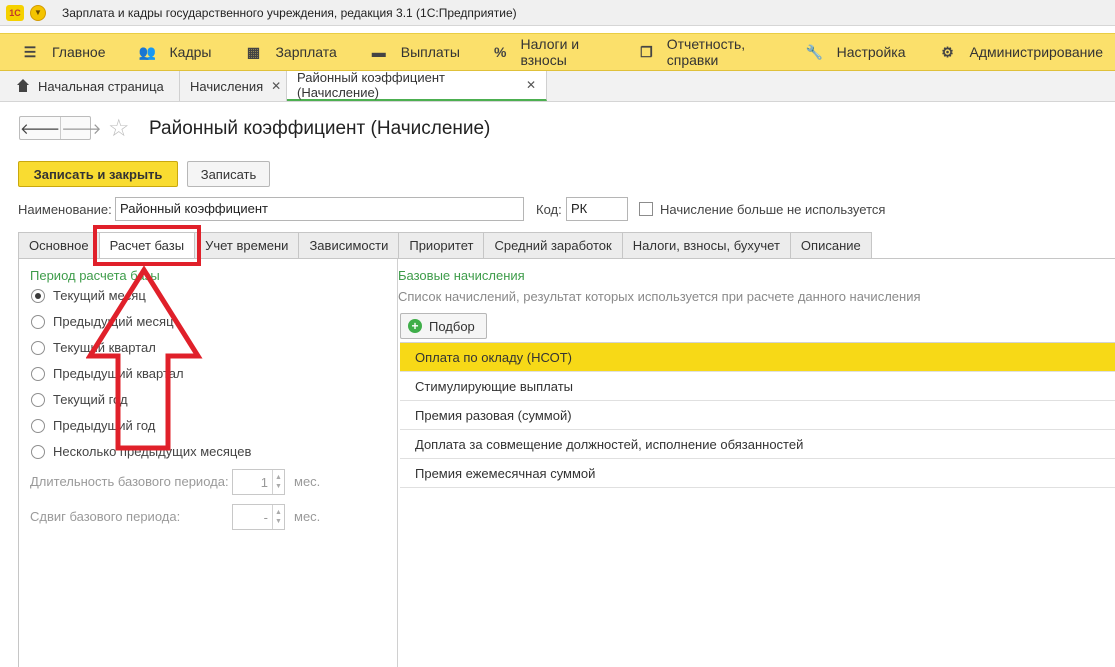  I want to click on gear-icon: ⚙, so click(947, 51).